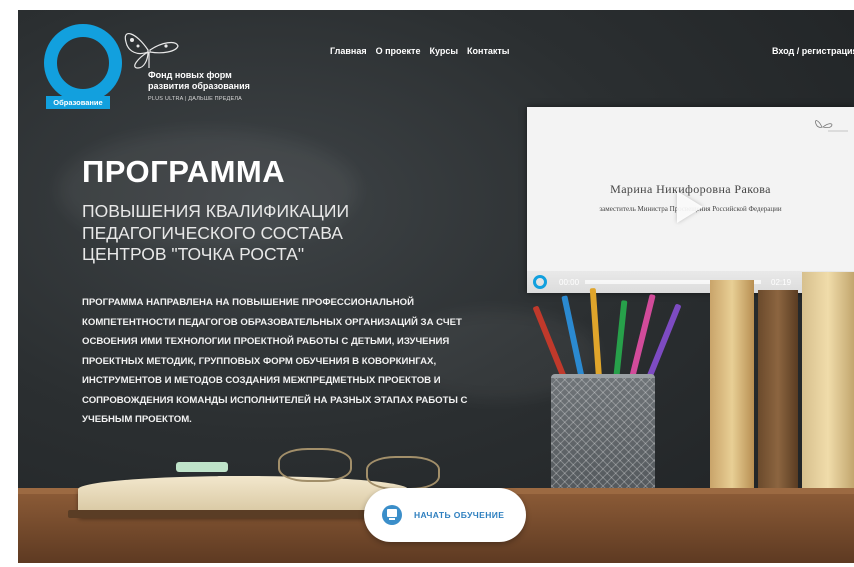  Describe the element at coordinates (831, 126) in the screenshot. I see `butterfly-watermark-icon` at that location.